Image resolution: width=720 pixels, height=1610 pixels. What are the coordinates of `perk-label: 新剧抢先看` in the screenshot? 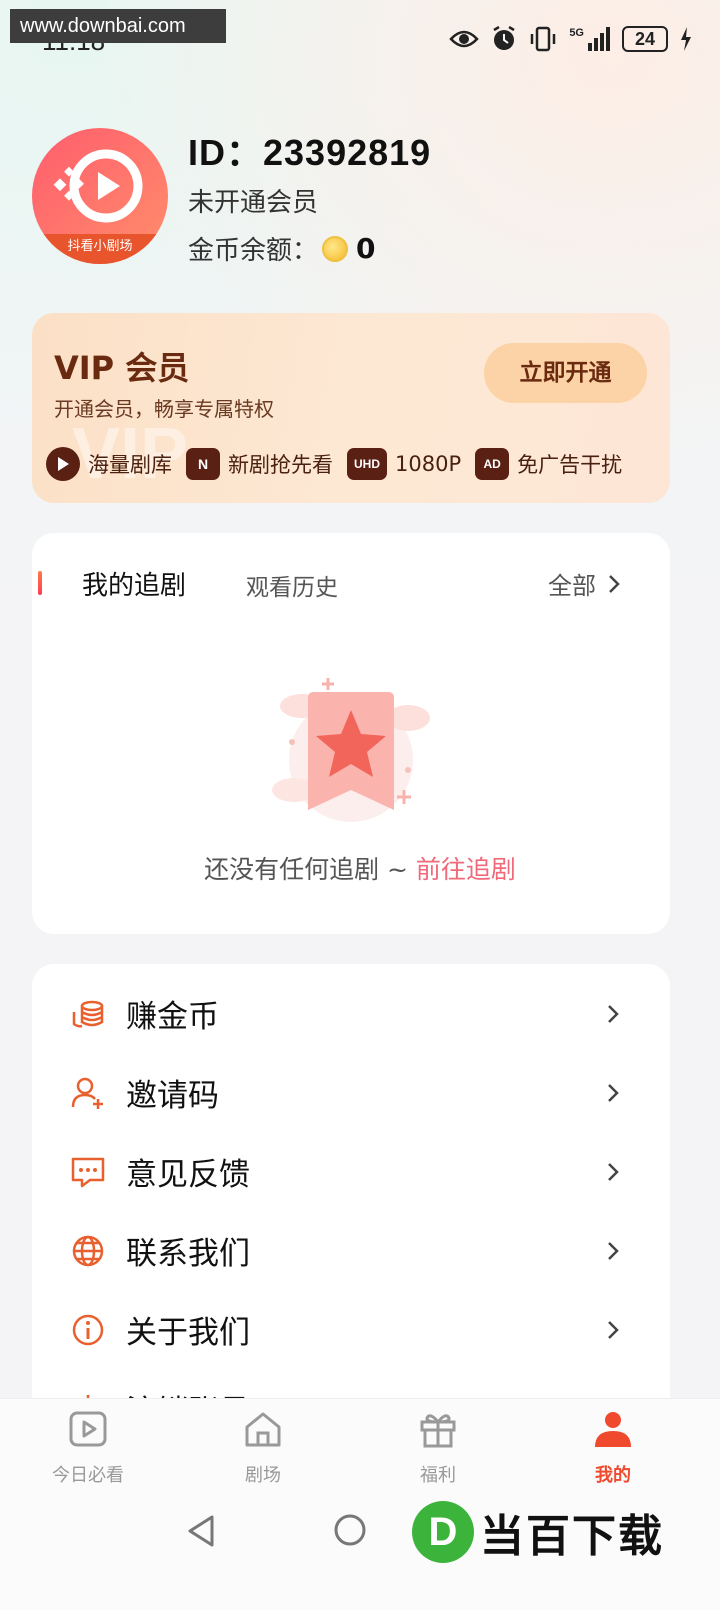 It's located at (280, 465).